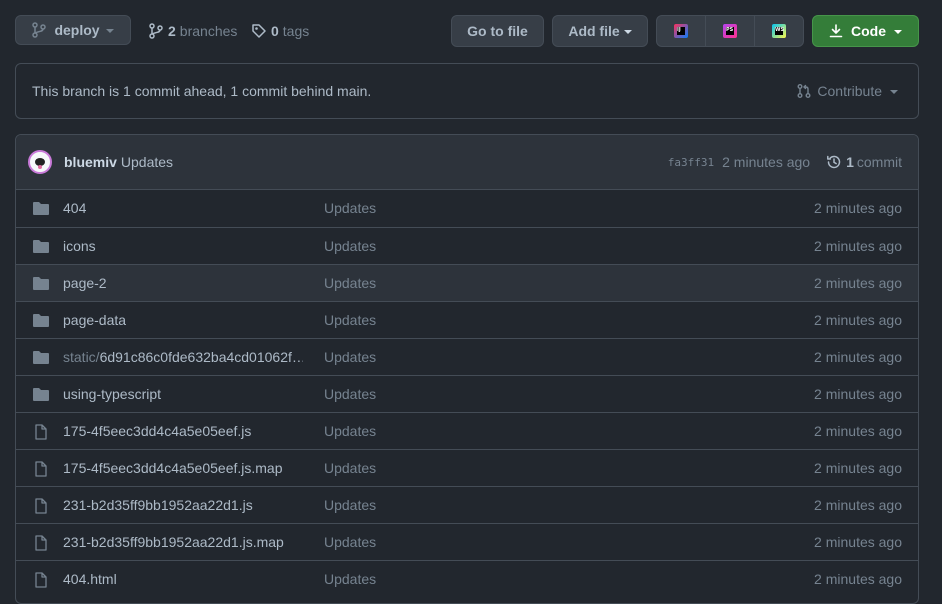 This screenshot has height=604, width=942. I want to click on file-name: page-data, so click(95, 320).